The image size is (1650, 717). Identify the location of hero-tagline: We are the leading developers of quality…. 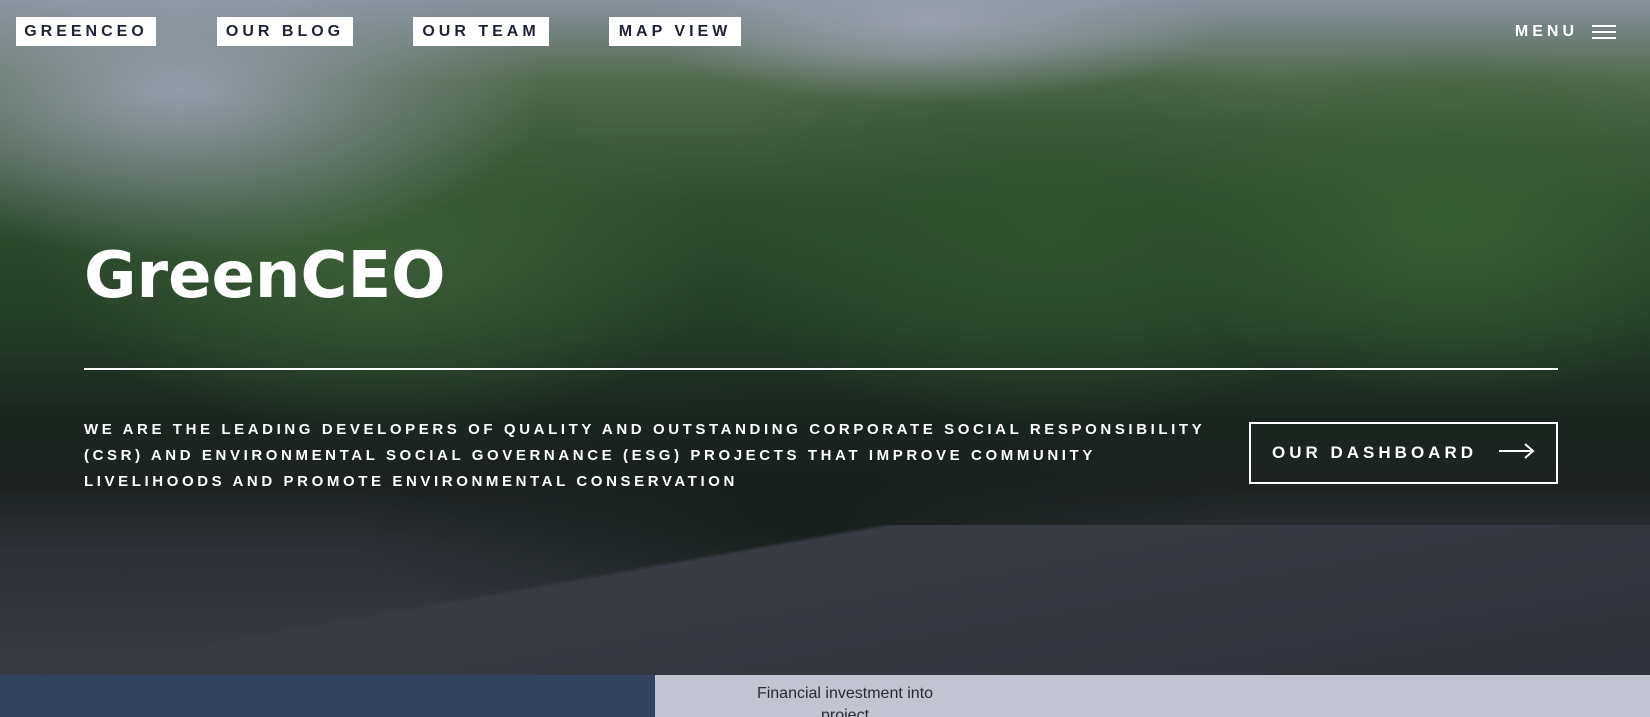
(645, 455).